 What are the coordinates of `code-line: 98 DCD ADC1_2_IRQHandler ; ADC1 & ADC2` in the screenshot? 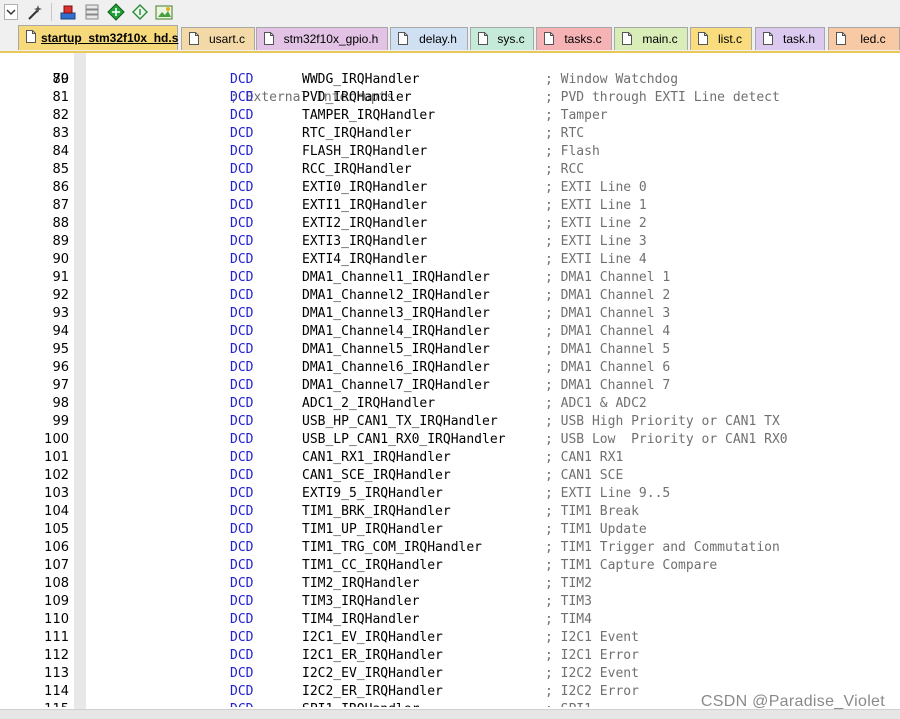 It's located at (450, 404).